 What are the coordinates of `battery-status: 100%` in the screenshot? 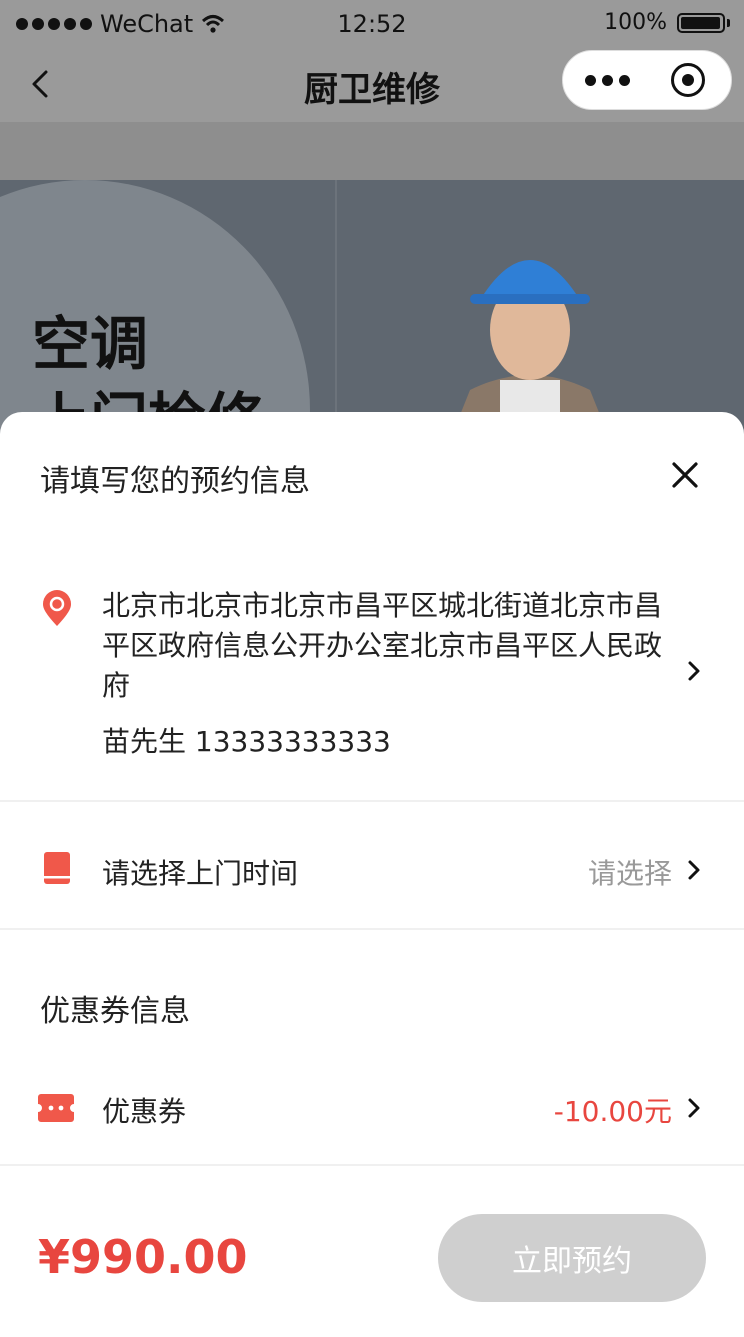 It's located at (667, 22).